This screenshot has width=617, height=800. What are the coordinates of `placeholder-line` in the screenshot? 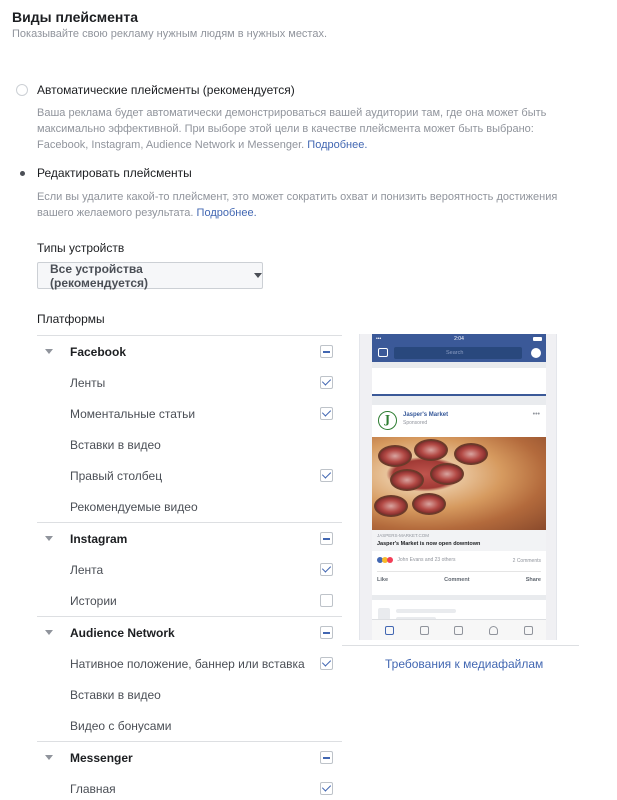 It's located at (426, 611).